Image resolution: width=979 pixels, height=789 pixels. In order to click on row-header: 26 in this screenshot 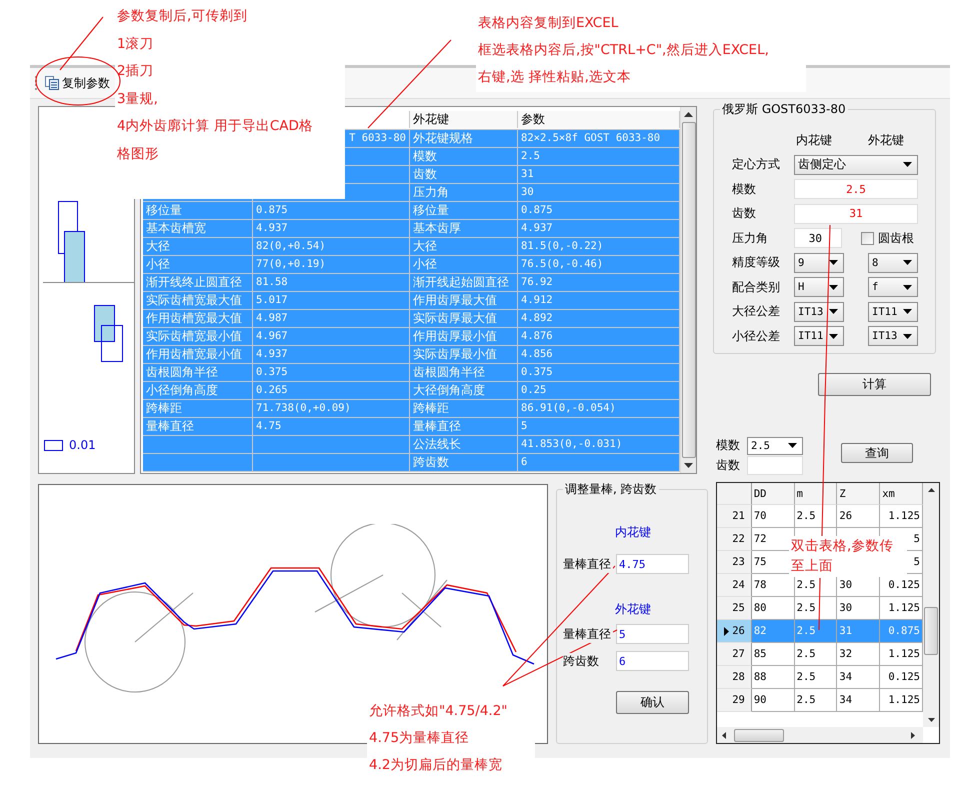, I will do `click(734, 631)`.